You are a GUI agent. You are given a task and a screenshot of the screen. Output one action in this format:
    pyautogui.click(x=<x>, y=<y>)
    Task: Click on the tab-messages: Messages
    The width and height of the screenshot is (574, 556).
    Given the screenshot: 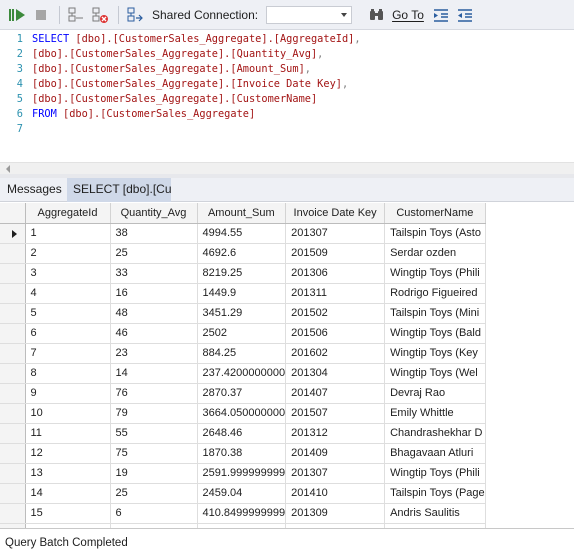 What is the action you would take?
    pyautogui.click(x=34, y=190)
    